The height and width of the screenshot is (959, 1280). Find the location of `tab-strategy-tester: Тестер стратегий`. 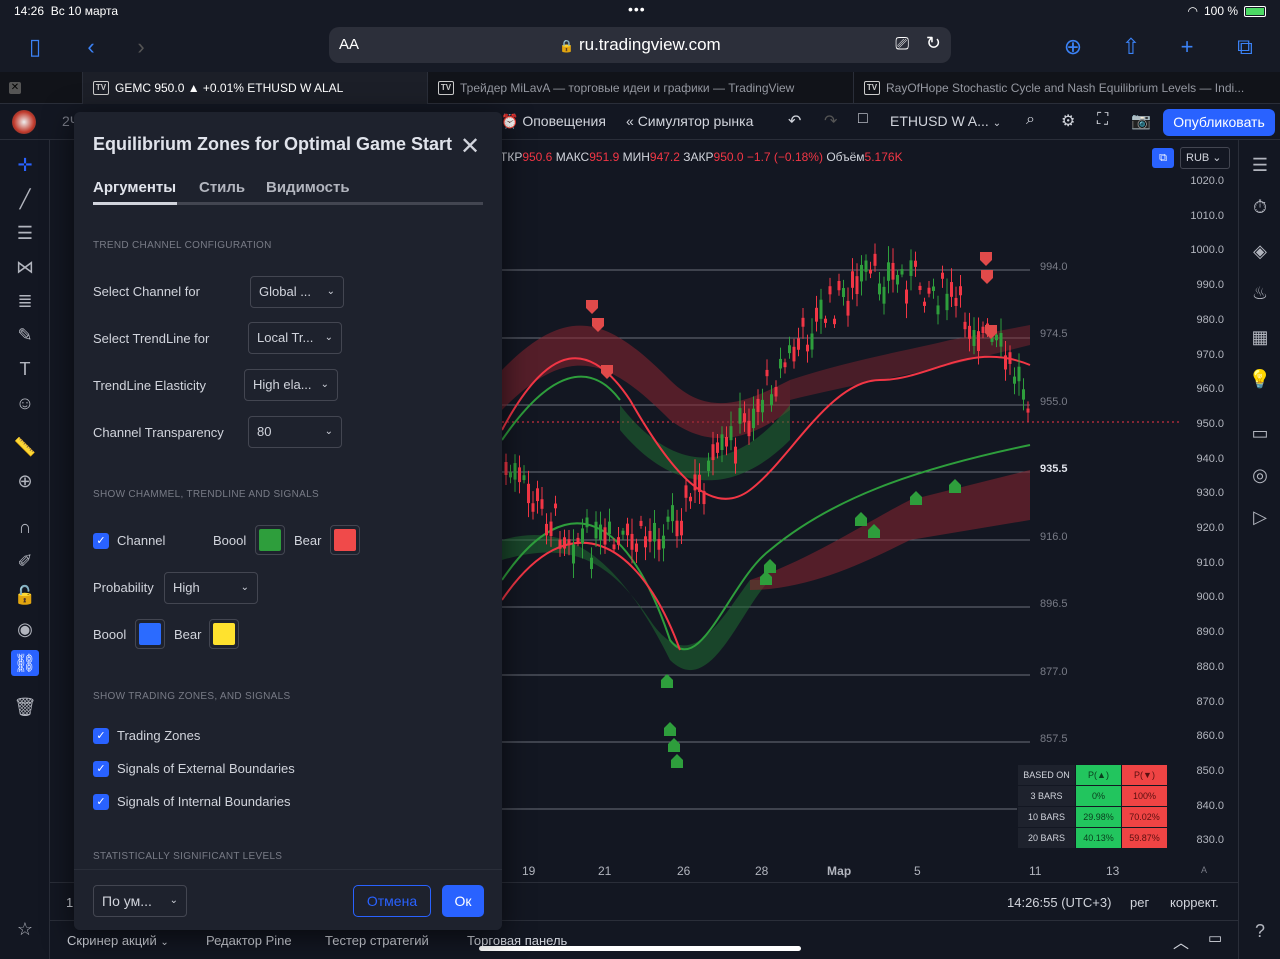

tab-strategy-tester: Тестер стратегий is located at coordinates (377, 940).